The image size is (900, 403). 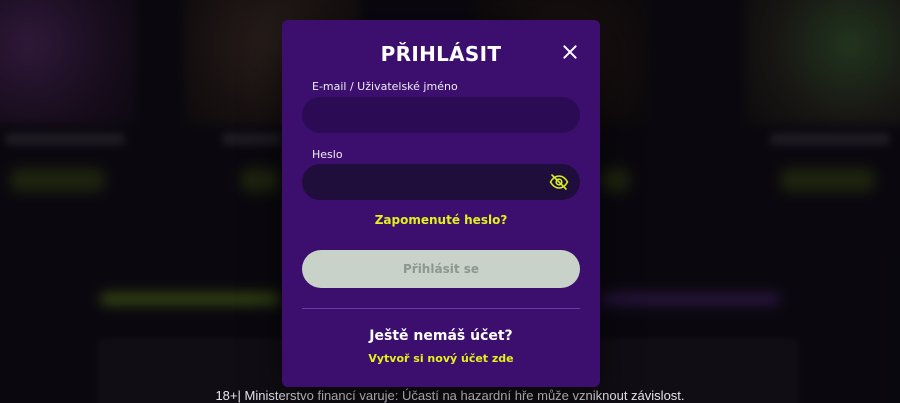 What do you see at coordinates (441, 54) in the screenshot?
I see `modal-title: PŘIHLÁSIT` at bounding box center [441, 54].